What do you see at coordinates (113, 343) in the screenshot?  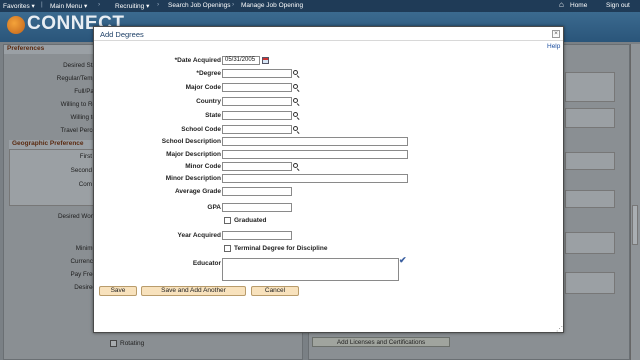 I see `rotating-checkbox` at bounding box center [113, 343].